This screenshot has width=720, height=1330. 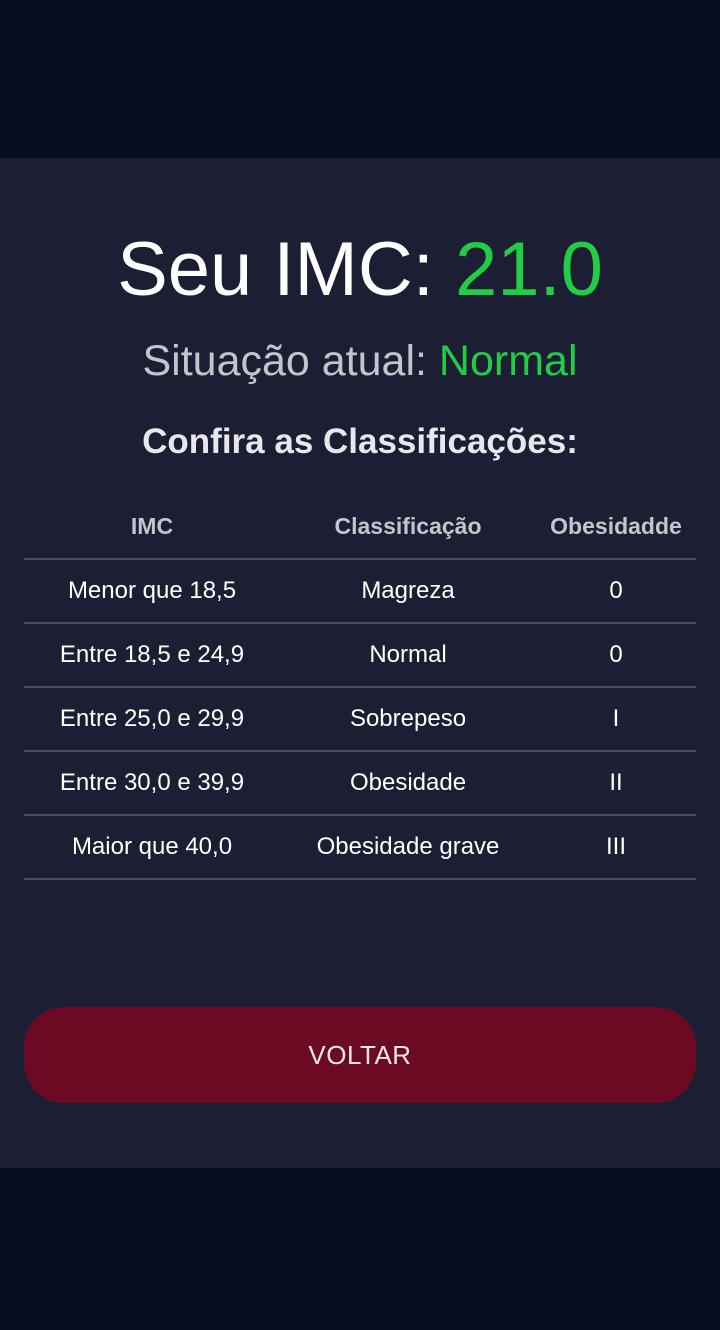 What do you see at coordinates (508, 361) in the screenshot?
I see `situation-value: Normal` at bounding box center [508, 361].